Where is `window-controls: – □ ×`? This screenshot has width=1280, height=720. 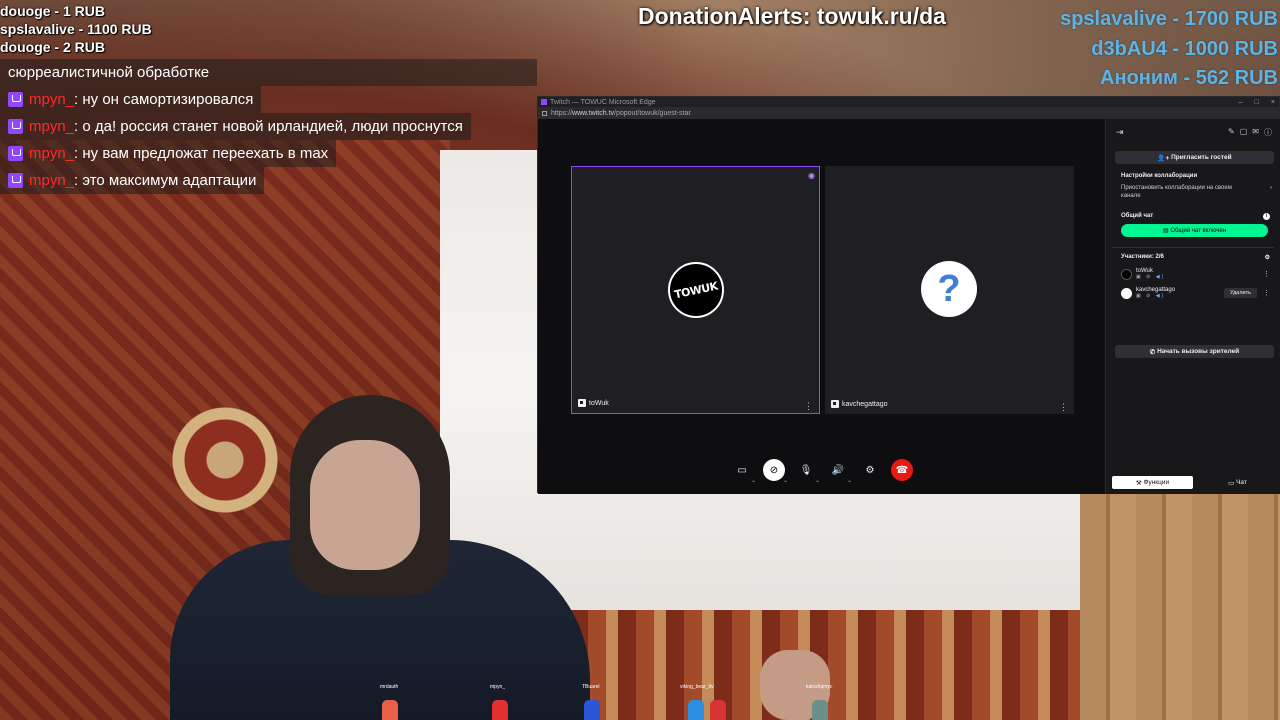 window-controls: – □ × is located at coordinates (1259, 102).